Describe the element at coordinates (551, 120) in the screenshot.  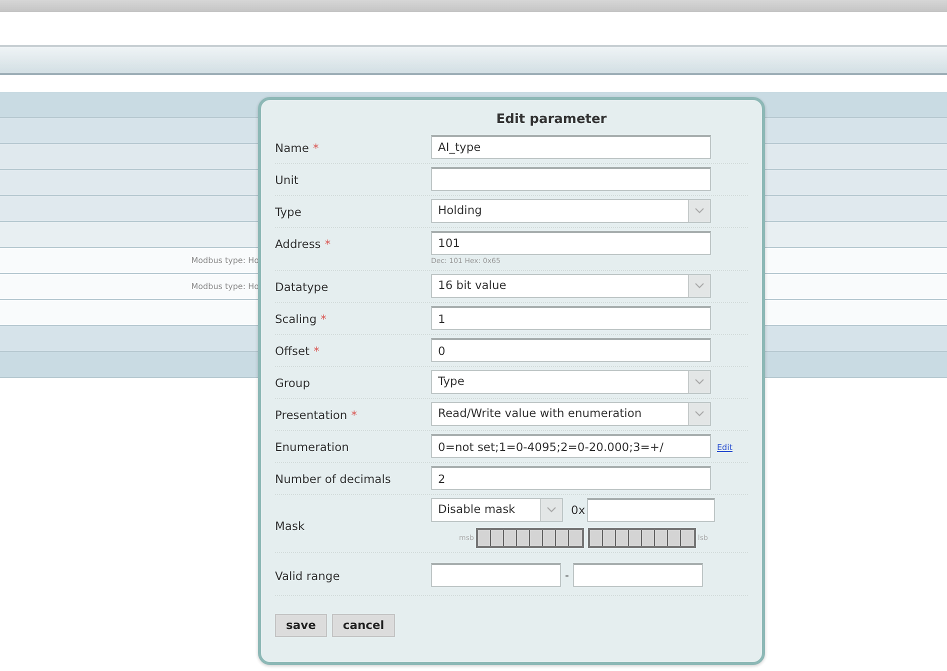
I see `dialog-title: Edit parameter` at that location.